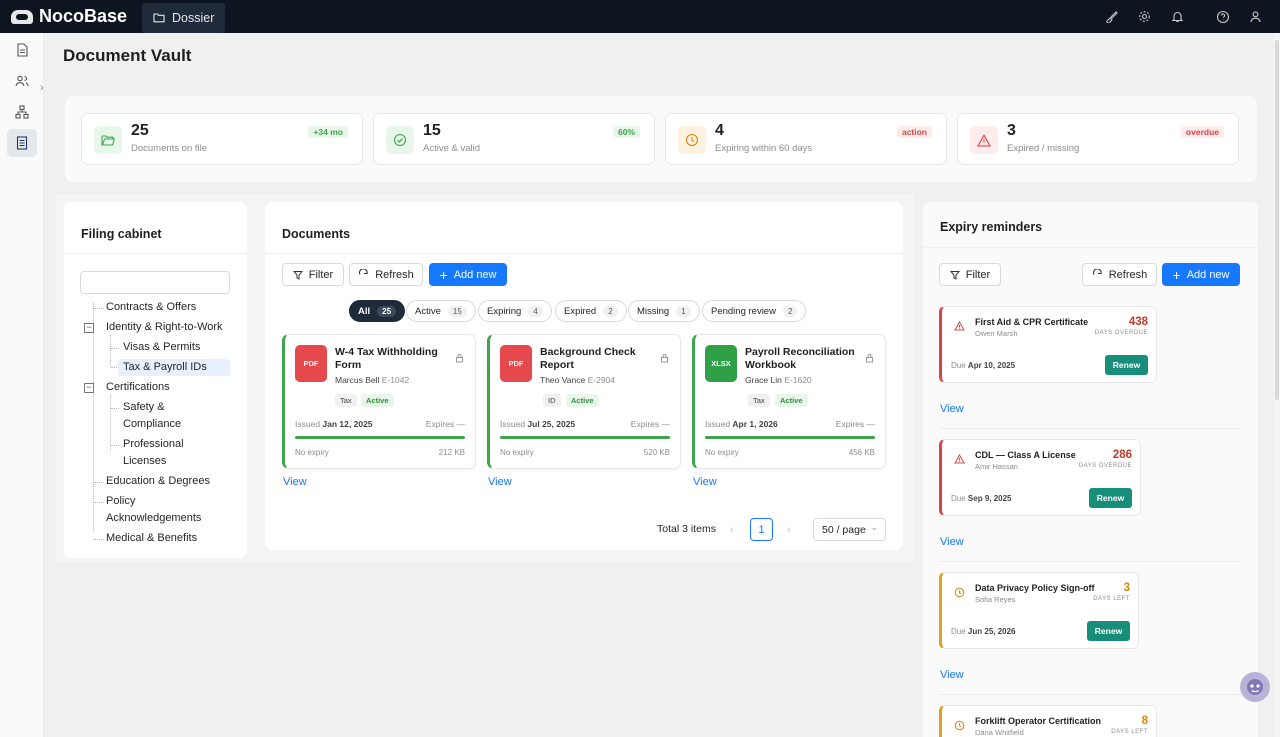 Image resolution: width=1280 pixels, height=737 pixels. What do you see at coordinates (761, 529) in the screenshot?
I see `page-button-current: 1` at bounding box center [761, 529].